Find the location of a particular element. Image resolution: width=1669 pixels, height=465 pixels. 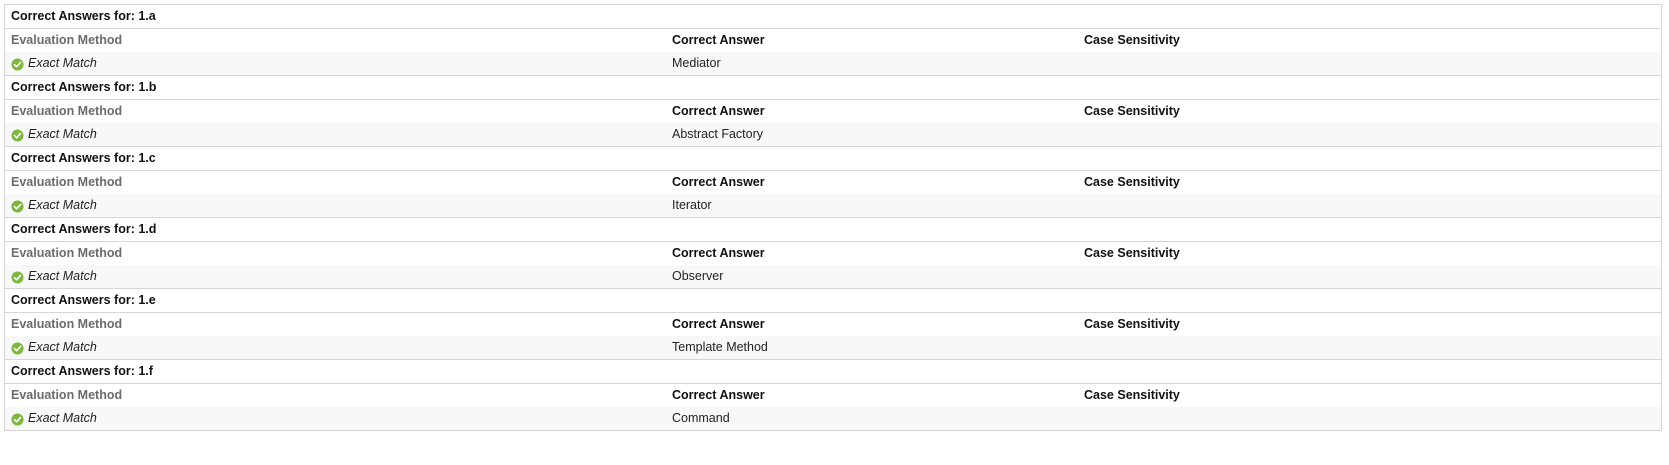

section-title: Correct Answers for: 1.a is located at coordinates (833, 17).